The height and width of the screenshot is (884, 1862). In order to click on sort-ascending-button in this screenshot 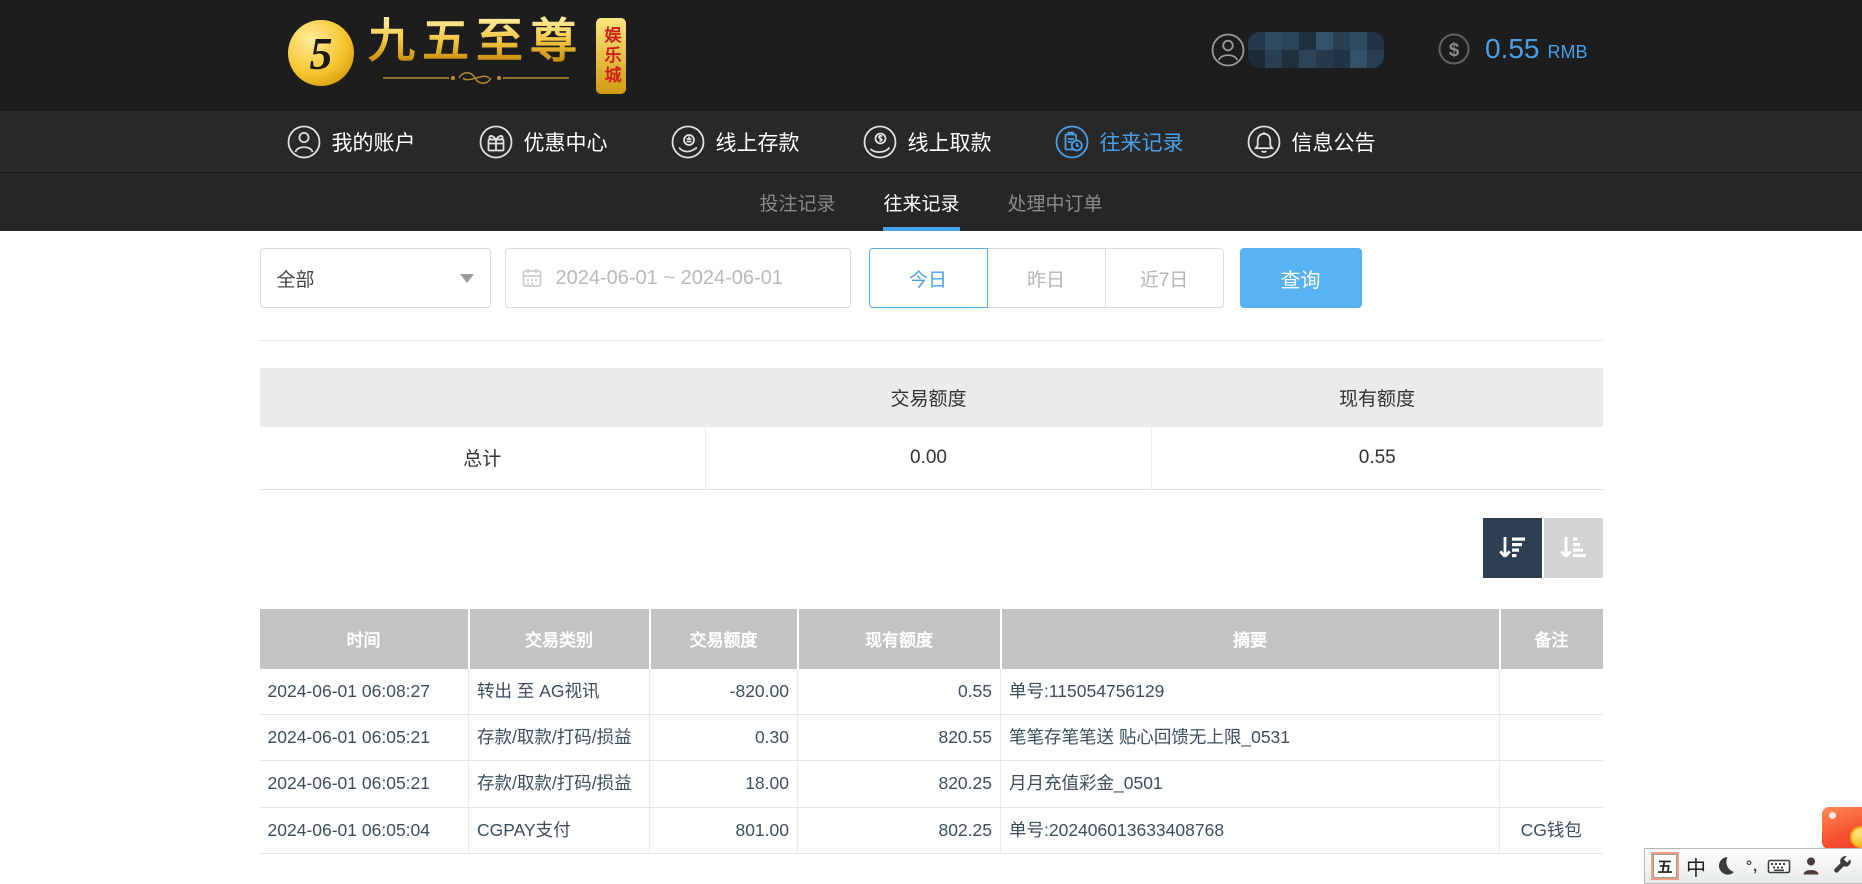, I will do `click(1573, 547)`.